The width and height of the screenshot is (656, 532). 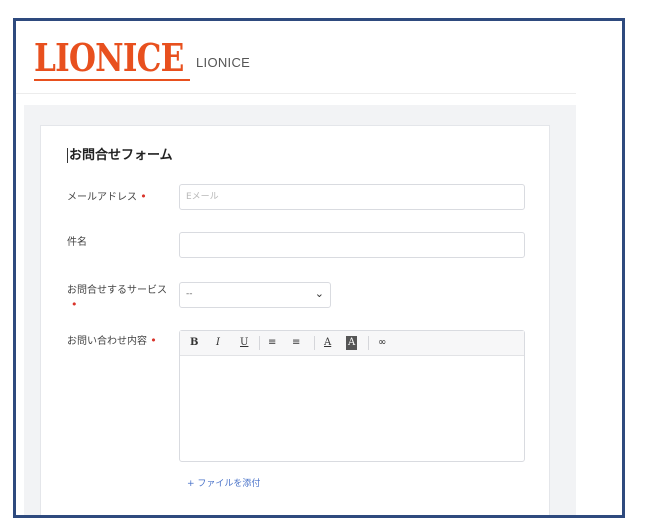 I want to click on background-color-button: A, so click(x=352, y=343).